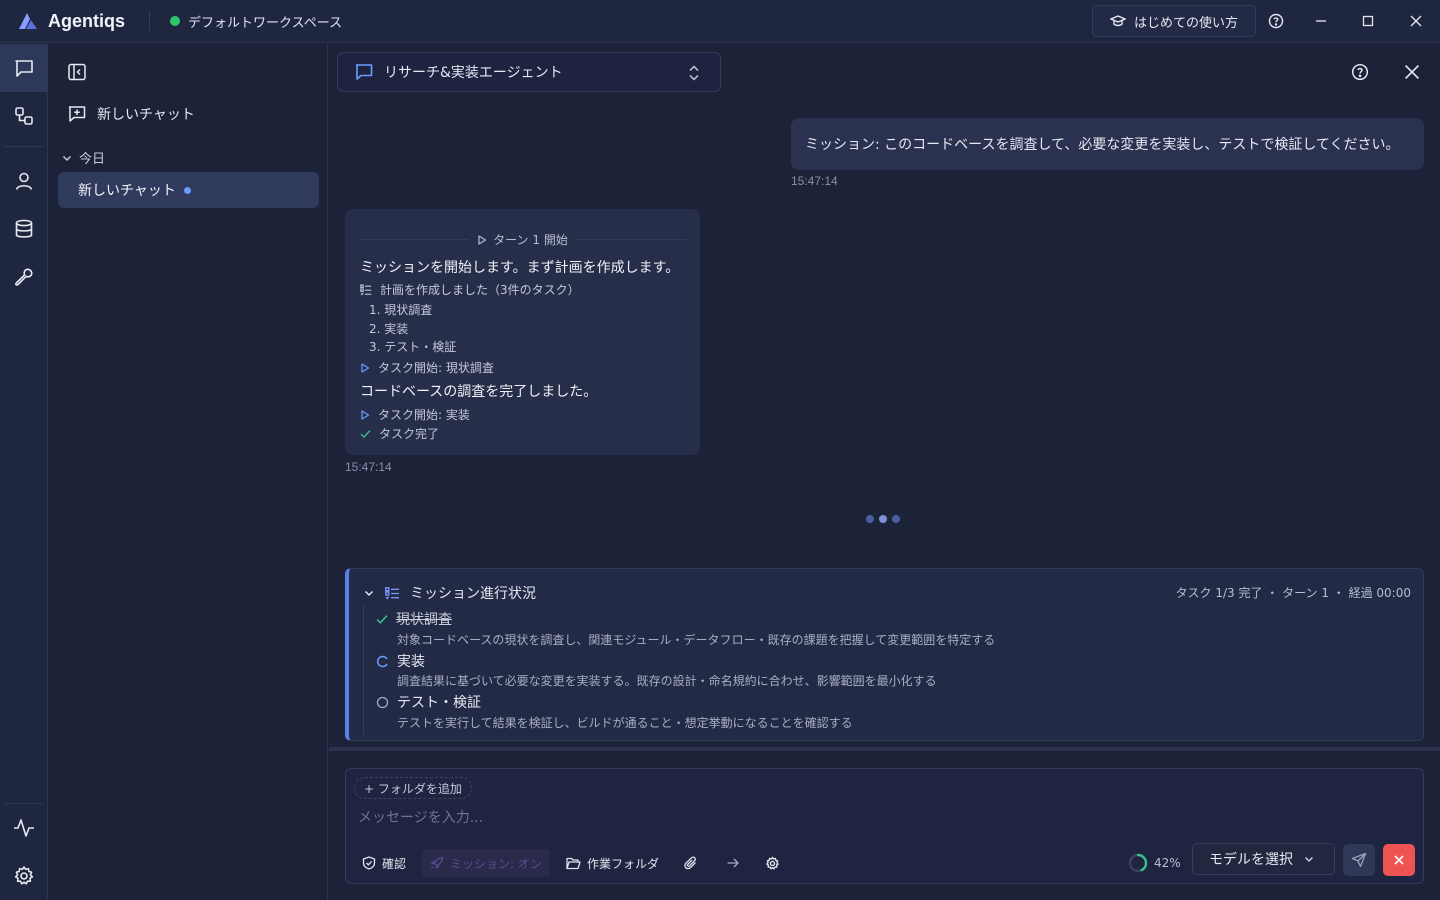  I want to click on model-selector: モデルを選択, so click(1263, 859).